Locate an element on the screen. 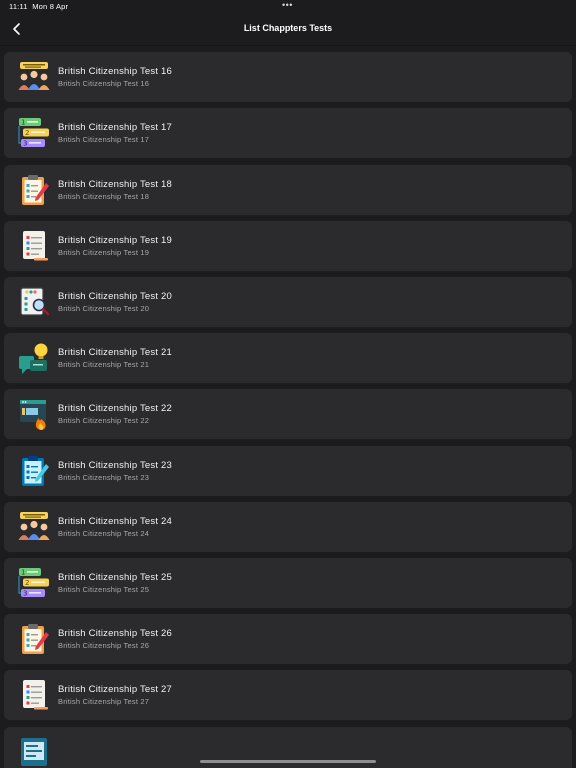 The image size is (576, 768). status-bar: 11:11 Mon 8 Apr ••• is located at coordinates (288, 7).